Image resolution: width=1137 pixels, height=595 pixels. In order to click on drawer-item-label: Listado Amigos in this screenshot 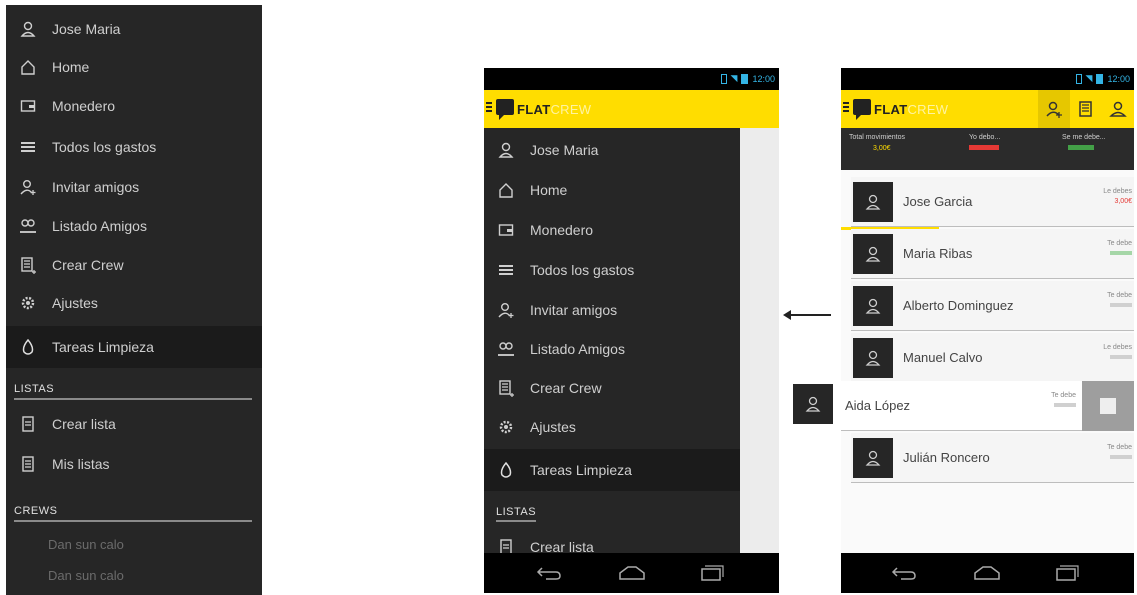, I will do `click(577, 349)`.